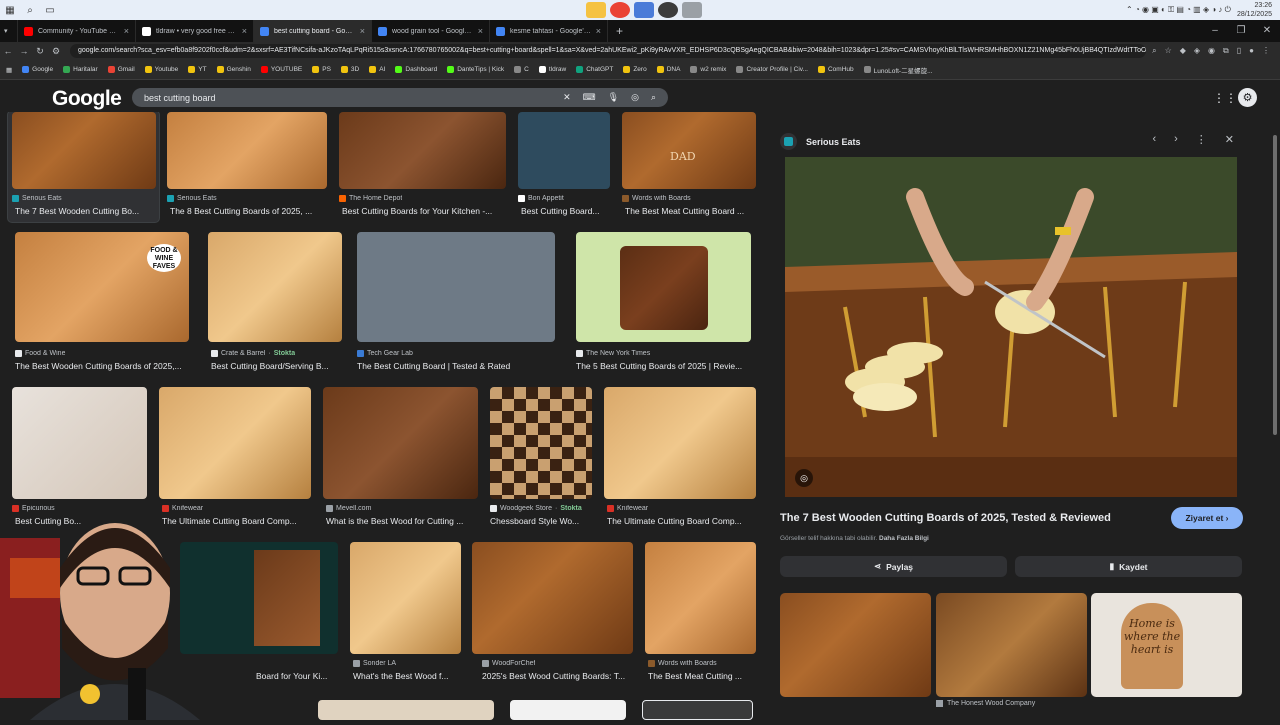  Describe the element at coordinates (692, 10) in the screenshot. I see `photo-app-icon` at that location.